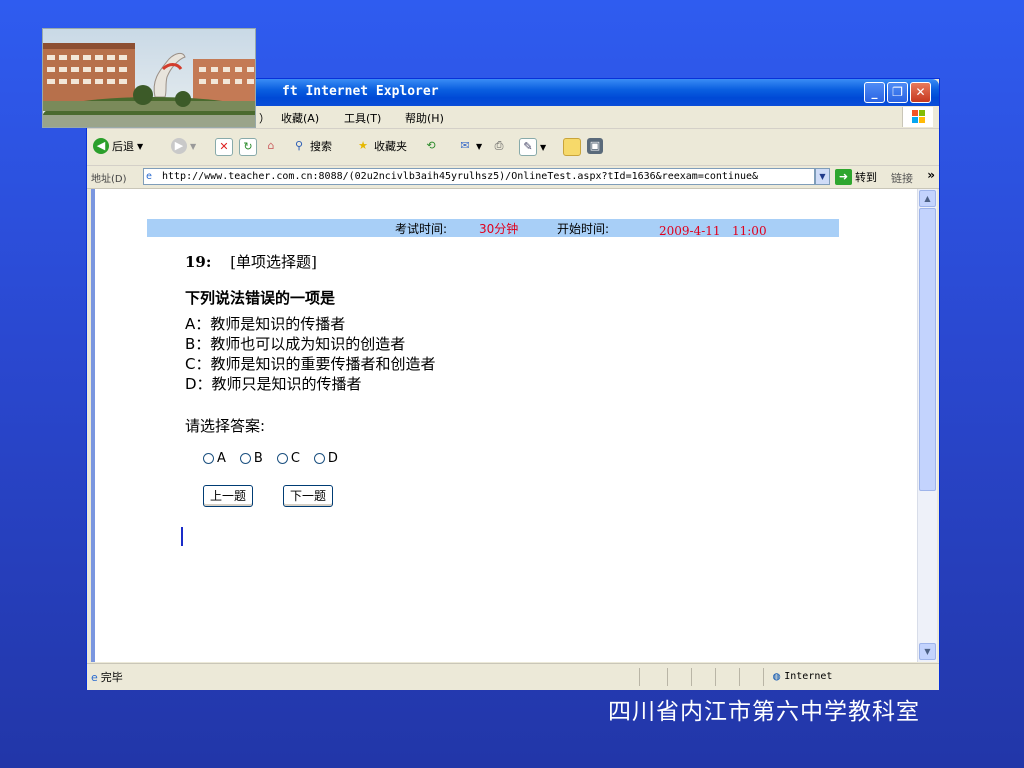  Describe the element at coordinates (390, 146) in the screenshot. I see `favorites-label: 收藏夹` at that location.